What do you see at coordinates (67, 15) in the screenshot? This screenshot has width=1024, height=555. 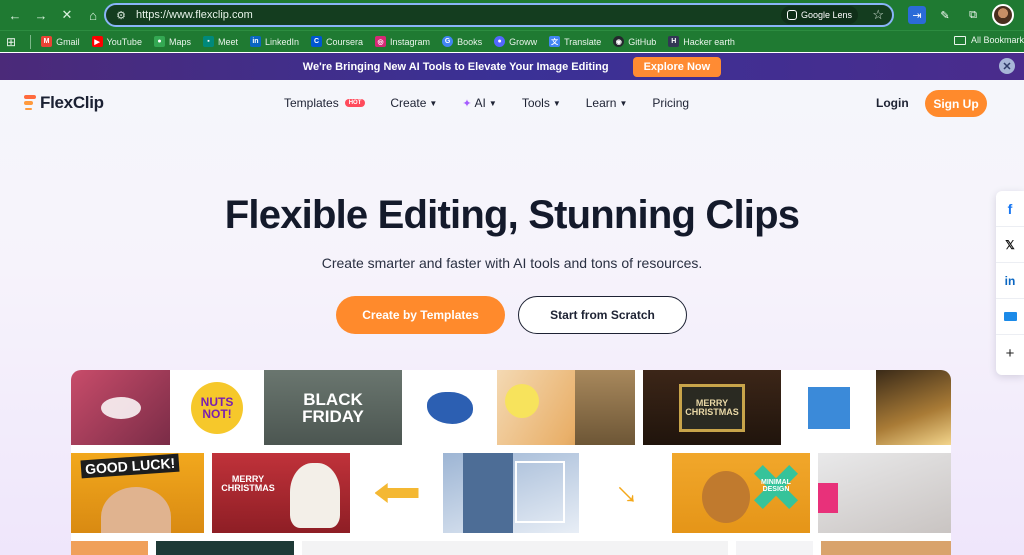 I see `stop-icon: ✕` at bounding box center [67, 15].